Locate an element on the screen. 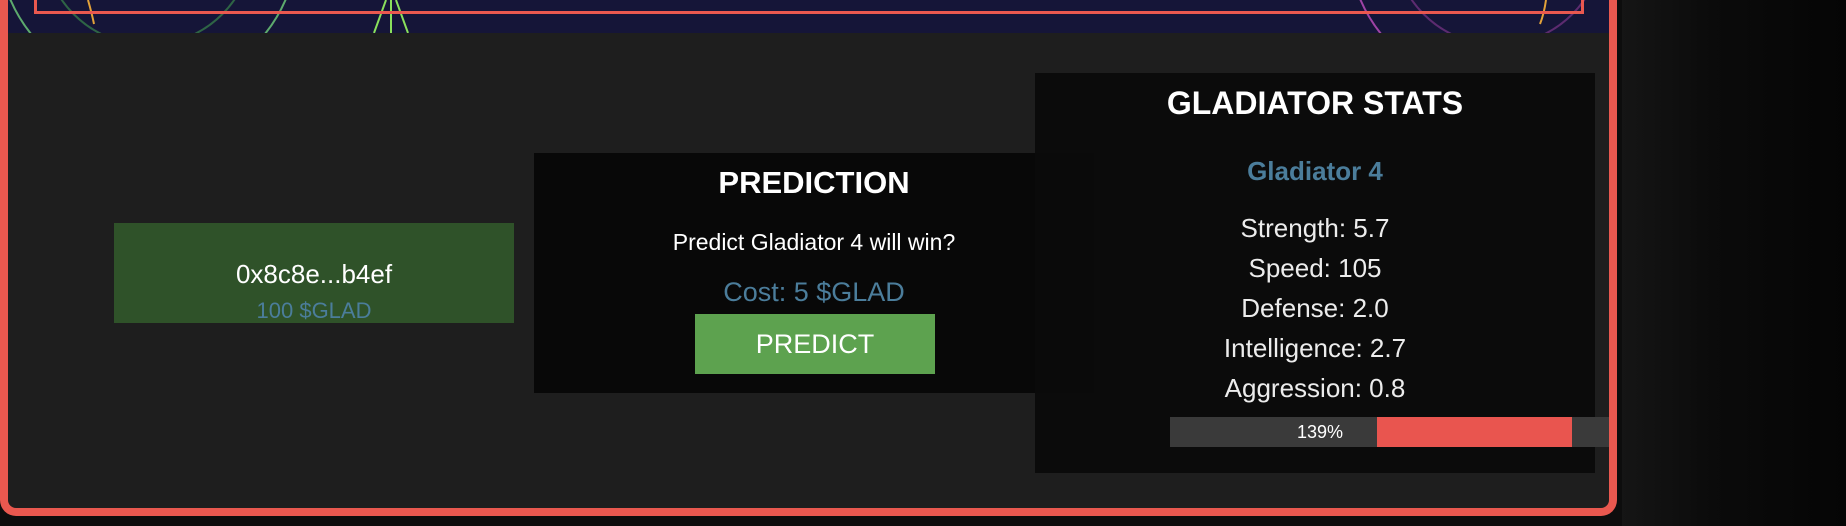 This screenshot has width=1846, height=526. wallet-panel: 0x8c8e...b4ef 100 $GLAD is located at coordinates (314, 273).